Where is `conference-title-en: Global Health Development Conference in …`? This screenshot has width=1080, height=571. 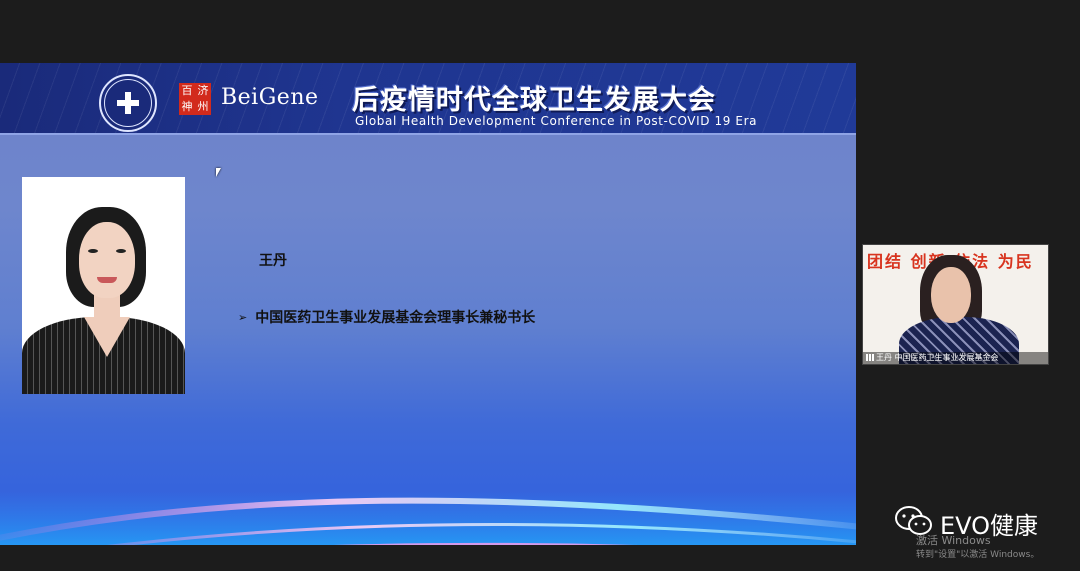 conference-title-en: Global Health Development Conference in … is located at coordinates (556, 121).